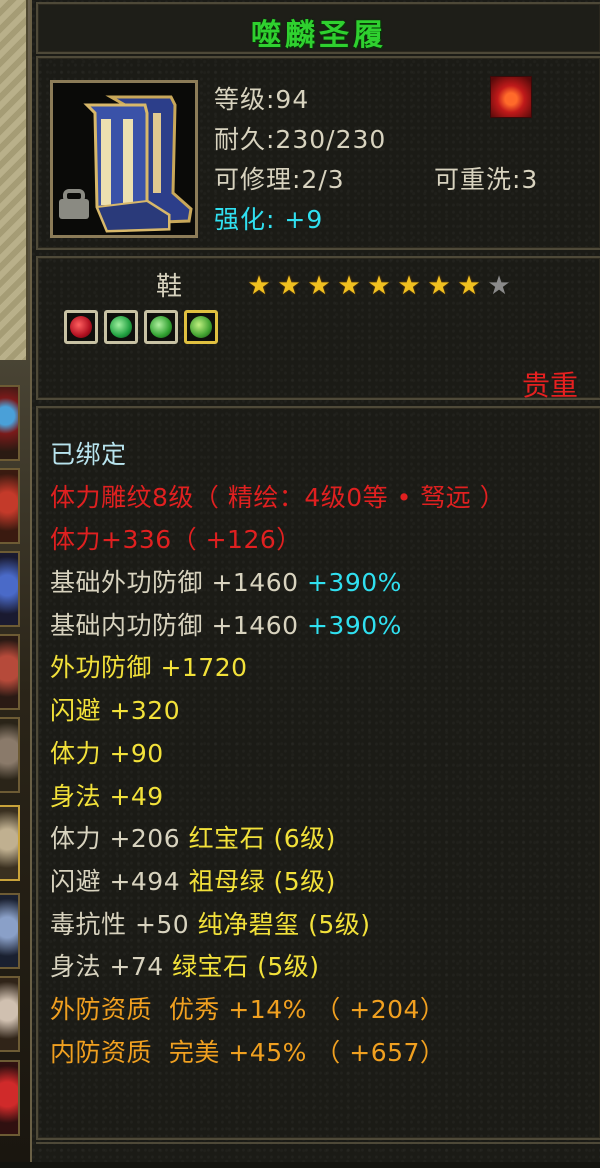 The width and height of the screenshot is (600, 1168). What do you see at coordinates (111, 967) in the screenshot?
I see `attribute-text: 身法 +74` at bounding box center [111, 967].